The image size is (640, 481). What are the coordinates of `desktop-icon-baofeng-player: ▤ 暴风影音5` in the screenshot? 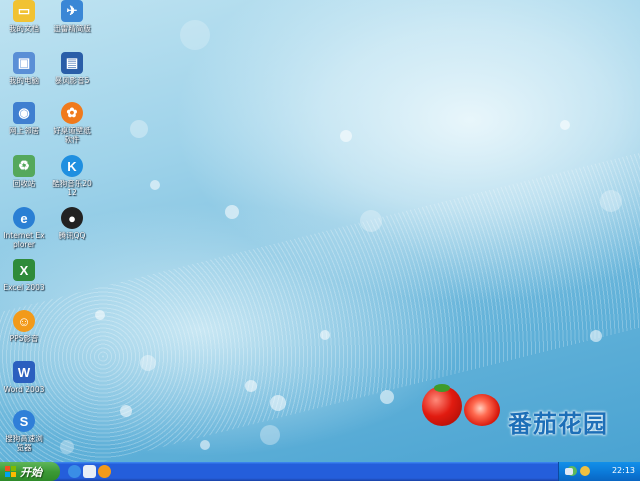 It's located at (72, 68).